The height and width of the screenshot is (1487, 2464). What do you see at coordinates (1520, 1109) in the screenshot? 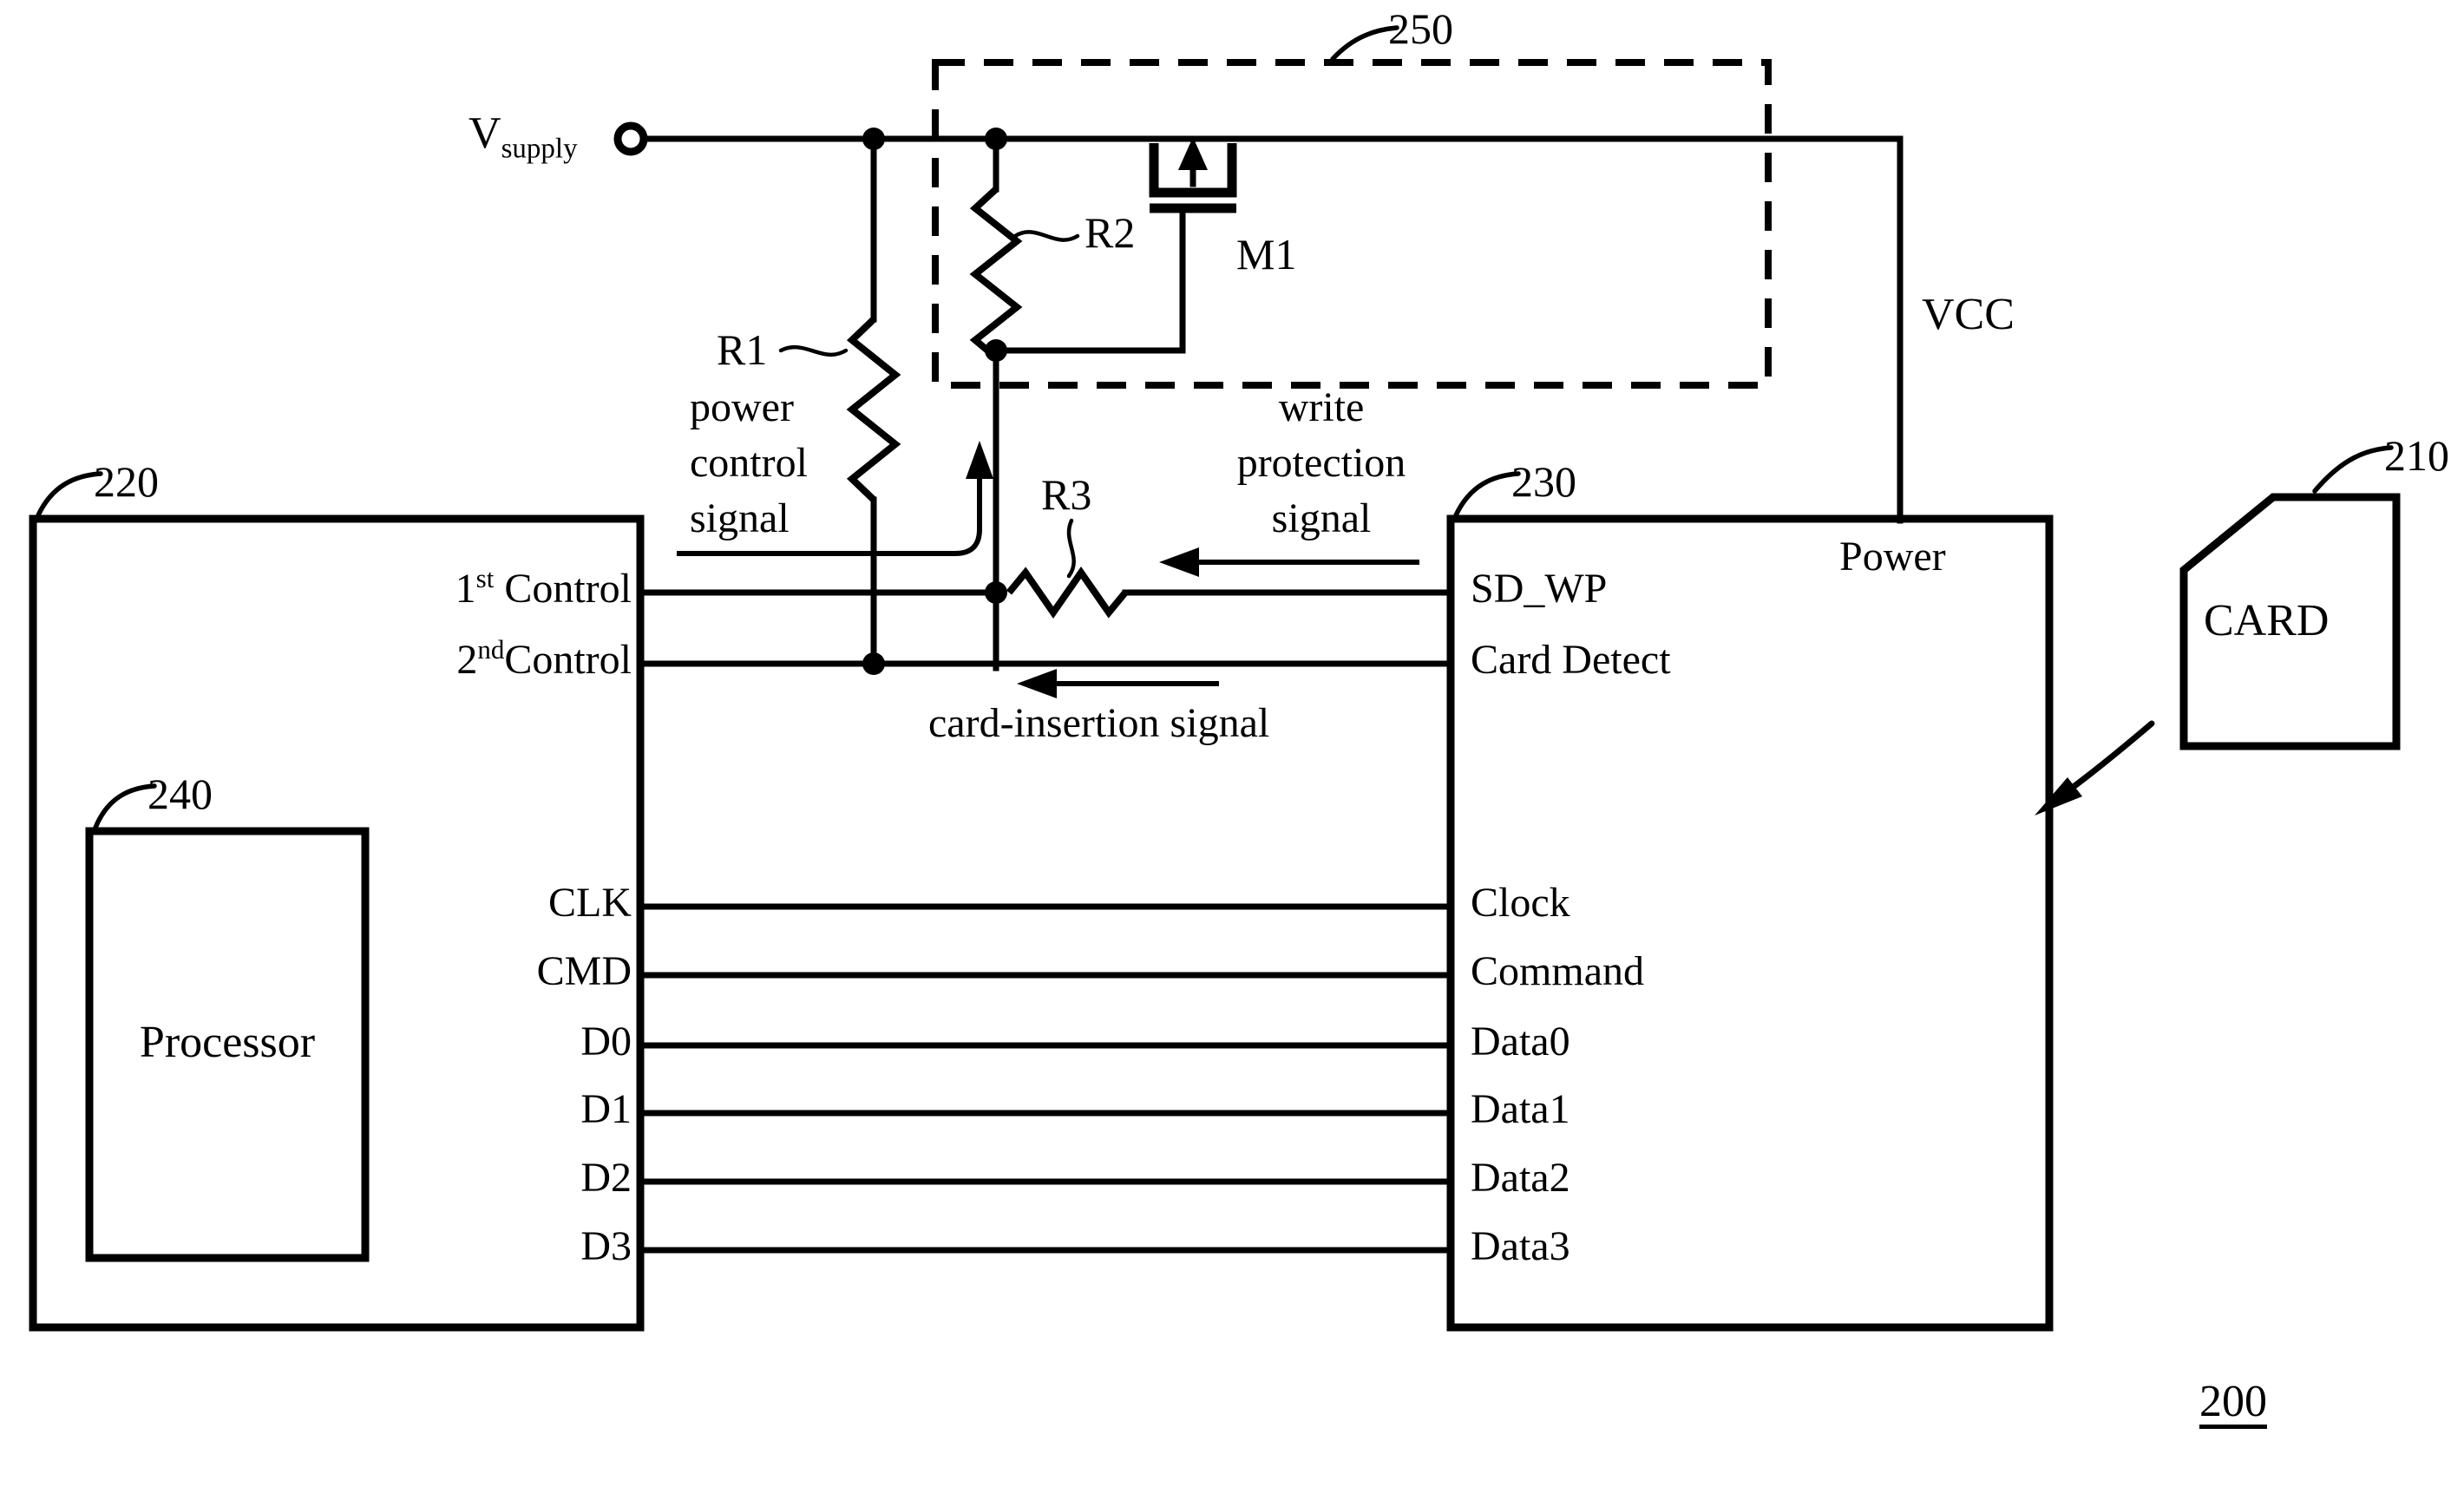
I see `socket-pin-data1: Data1` at bounding box center [1520, 1109].